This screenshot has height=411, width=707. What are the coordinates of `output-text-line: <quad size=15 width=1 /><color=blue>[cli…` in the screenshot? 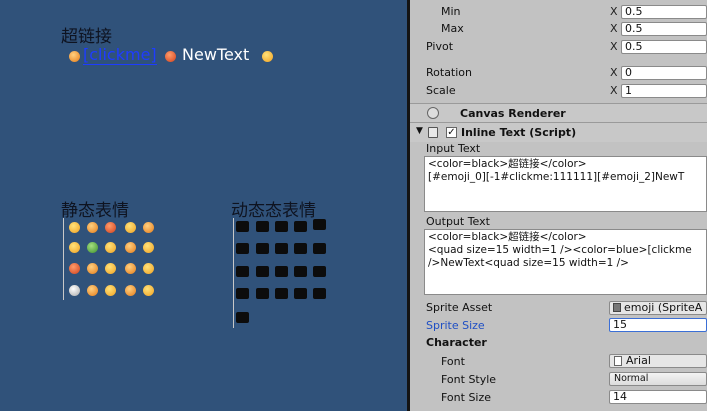 It's located at (560, 250).